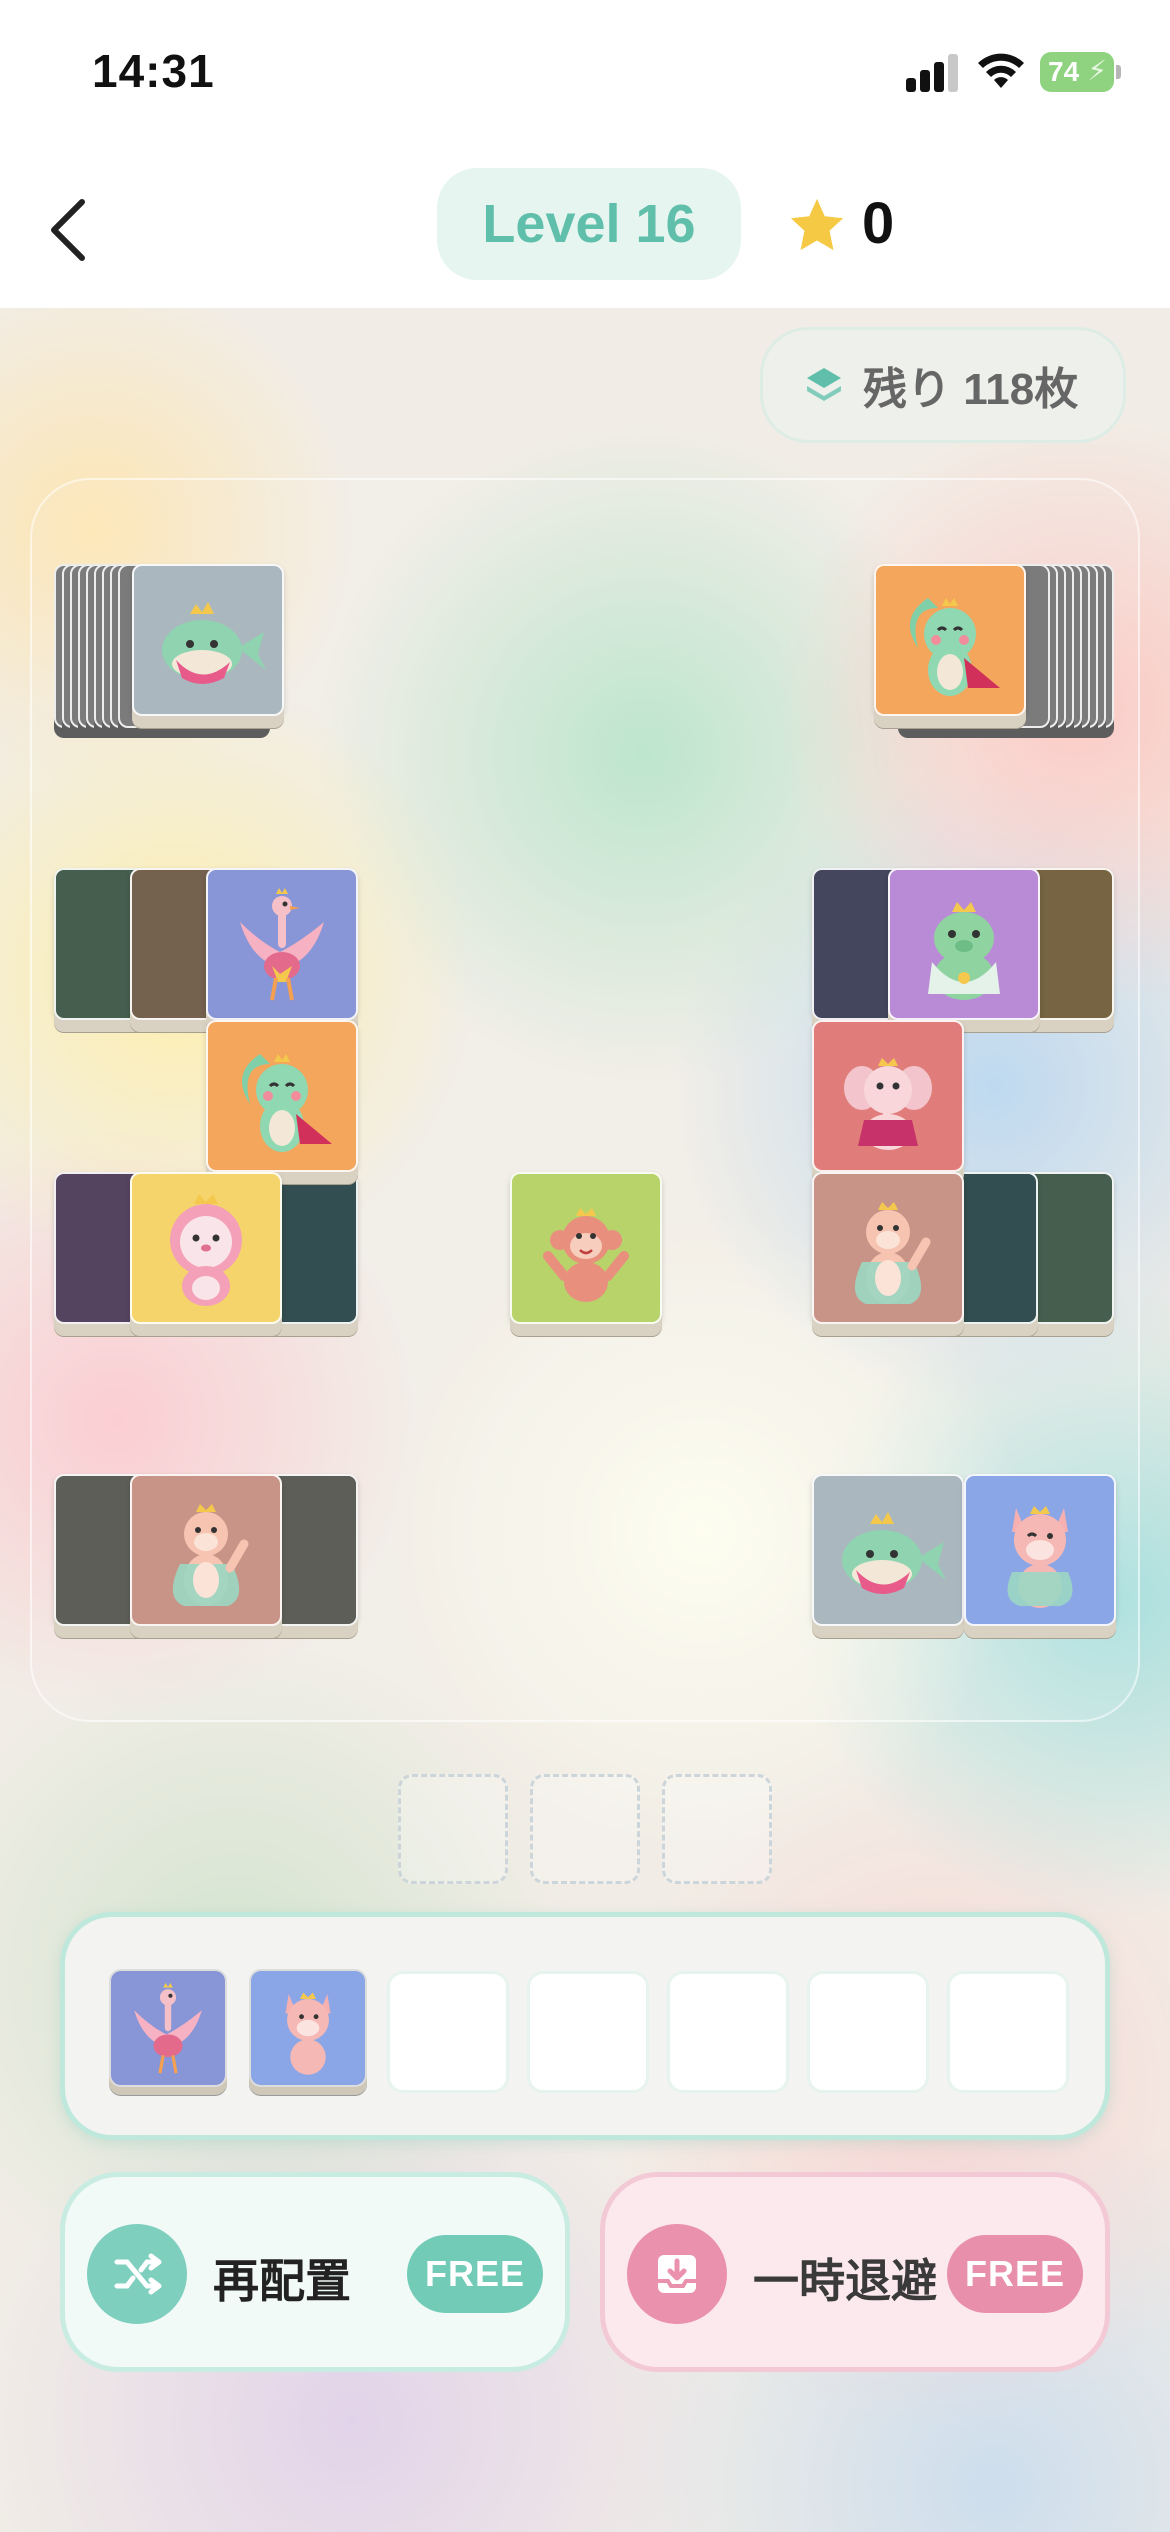 The image size is (1170, 2532). I want to click on tile-lion, so click(206, 1254).